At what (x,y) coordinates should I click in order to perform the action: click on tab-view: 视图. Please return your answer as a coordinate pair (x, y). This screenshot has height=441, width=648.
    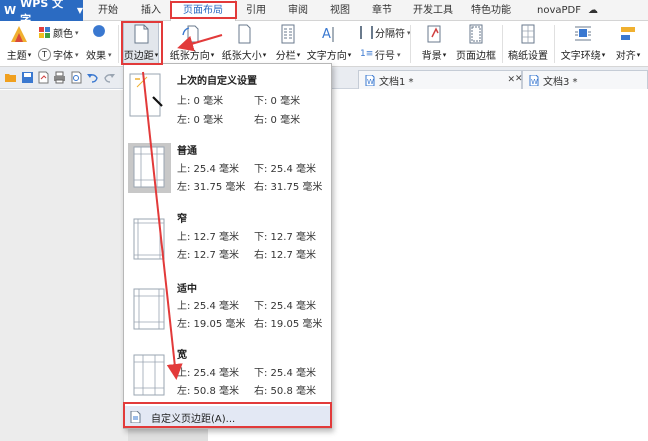
    Looking at the image, I should click on (340, 10).